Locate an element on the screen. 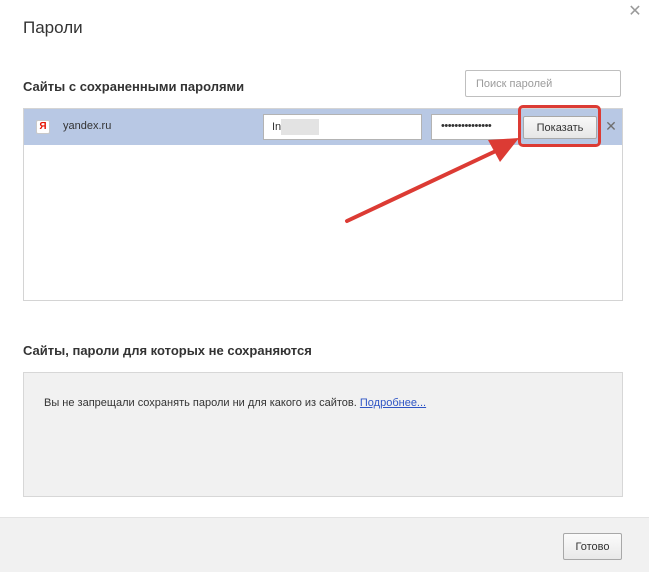 The image size is (649, 572). dialog-title: Пароли is located at coordinates (53, 27).